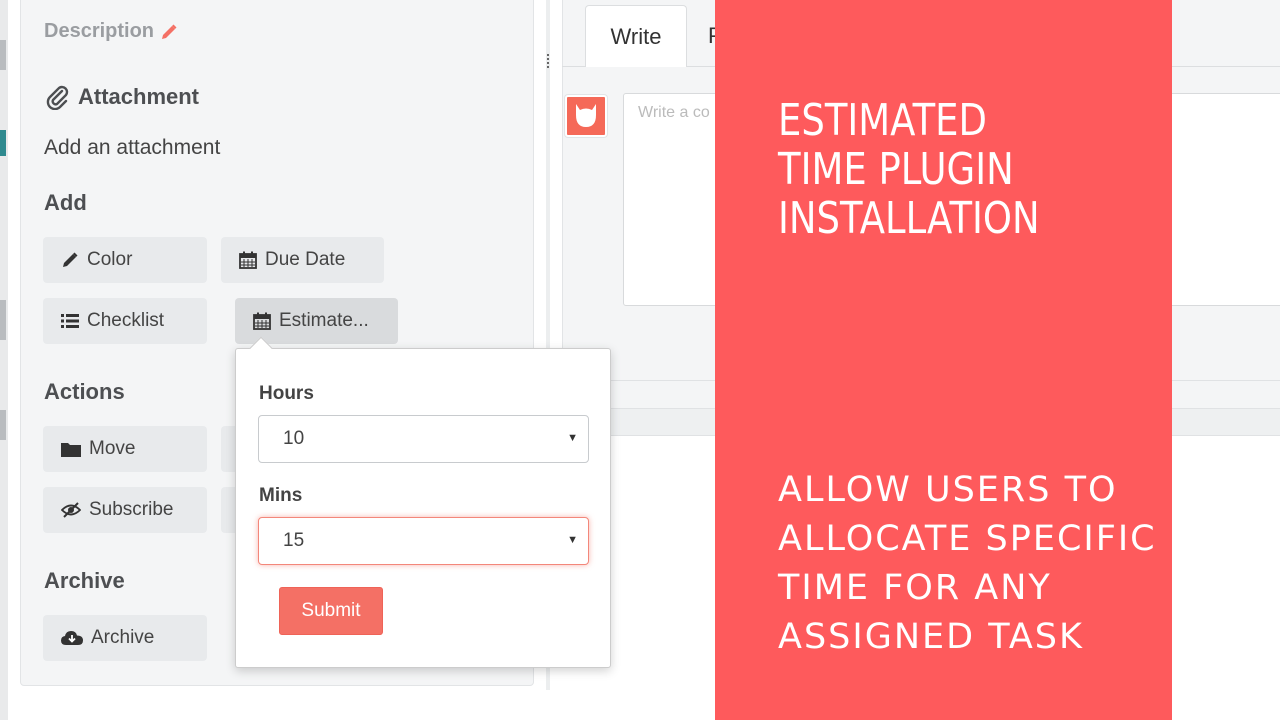  Describe the element at coordinates (909, 169) in the screenshot. I see `promo-title: ESTIMATED TIME PLUGIN INSTALLATION` at that location.